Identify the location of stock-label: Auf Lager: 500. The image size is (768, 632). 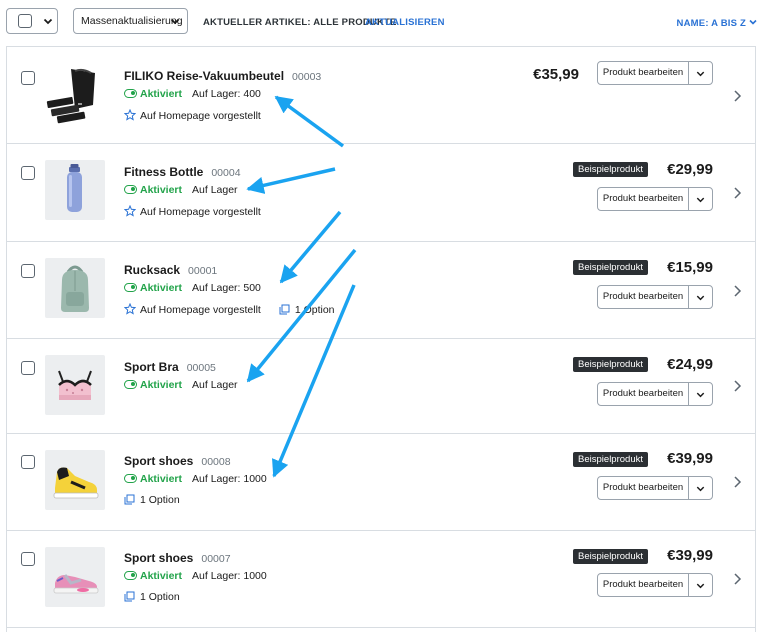
(226, 288).